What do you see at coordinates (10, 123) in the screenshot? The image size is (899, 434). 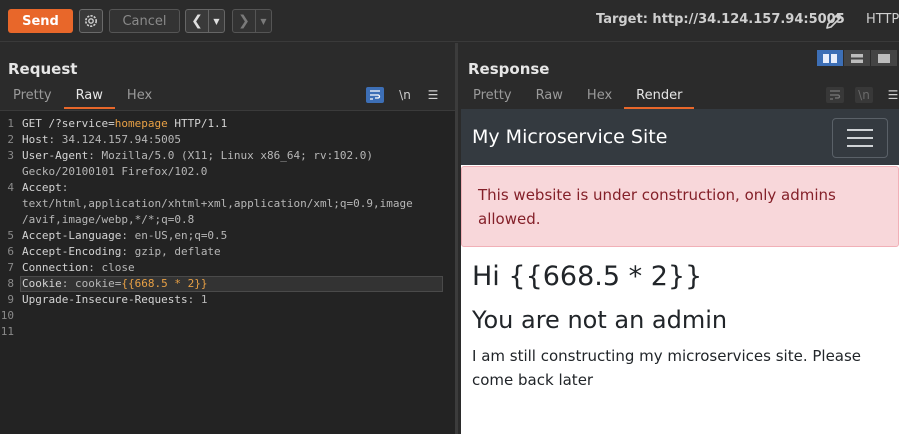 I see `line-number: 1` at bounding box center [10, 123].